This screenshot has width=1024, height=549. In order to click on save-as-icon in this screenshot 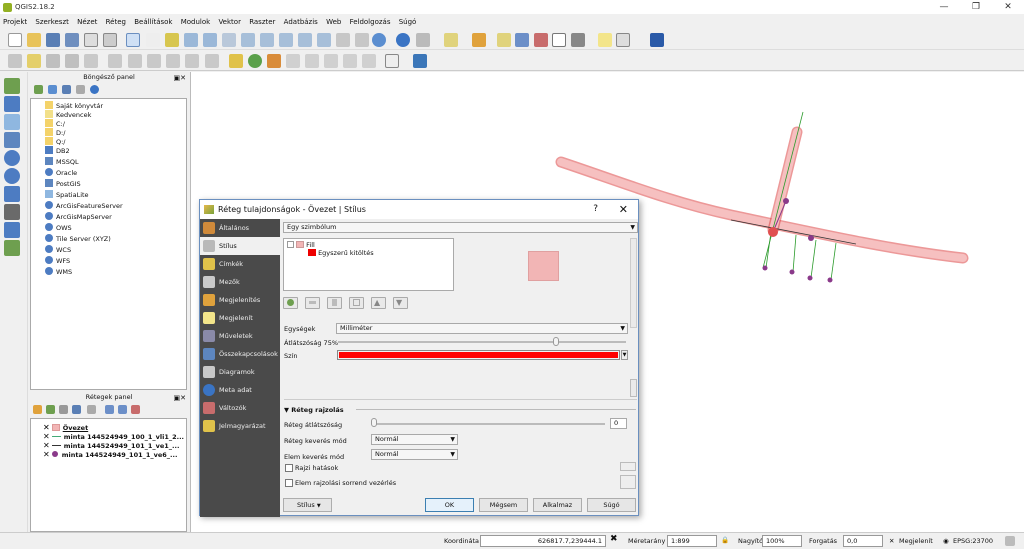, I will do `click(72, 40)`.